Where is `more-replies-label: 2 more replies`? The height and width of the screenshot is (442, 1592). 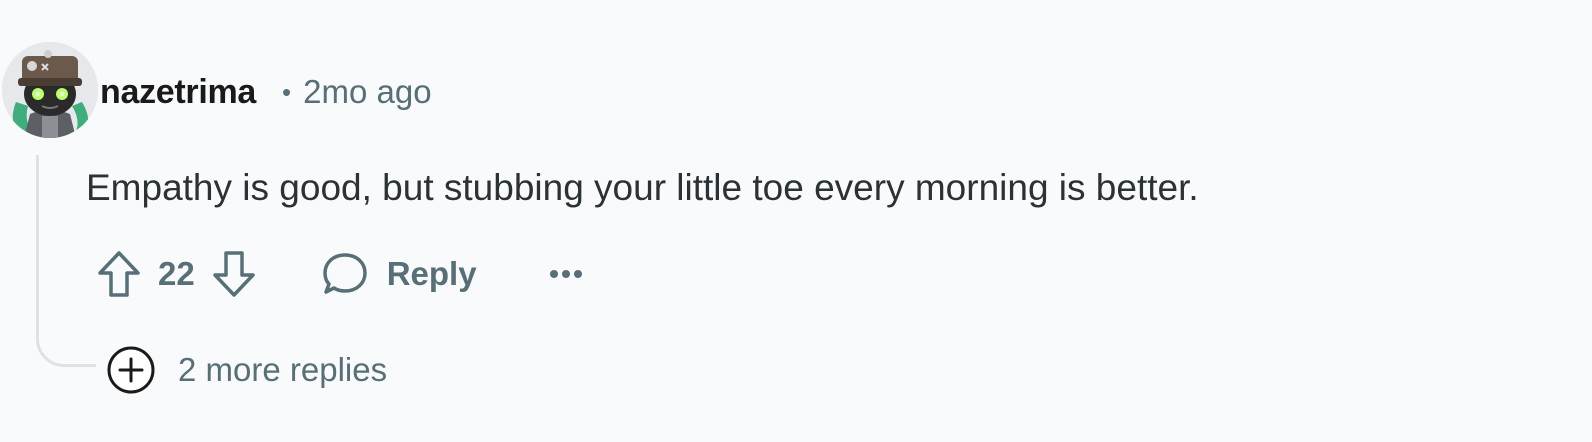
more-replies-label: 2 more replies is located at coordinates (283, 369).